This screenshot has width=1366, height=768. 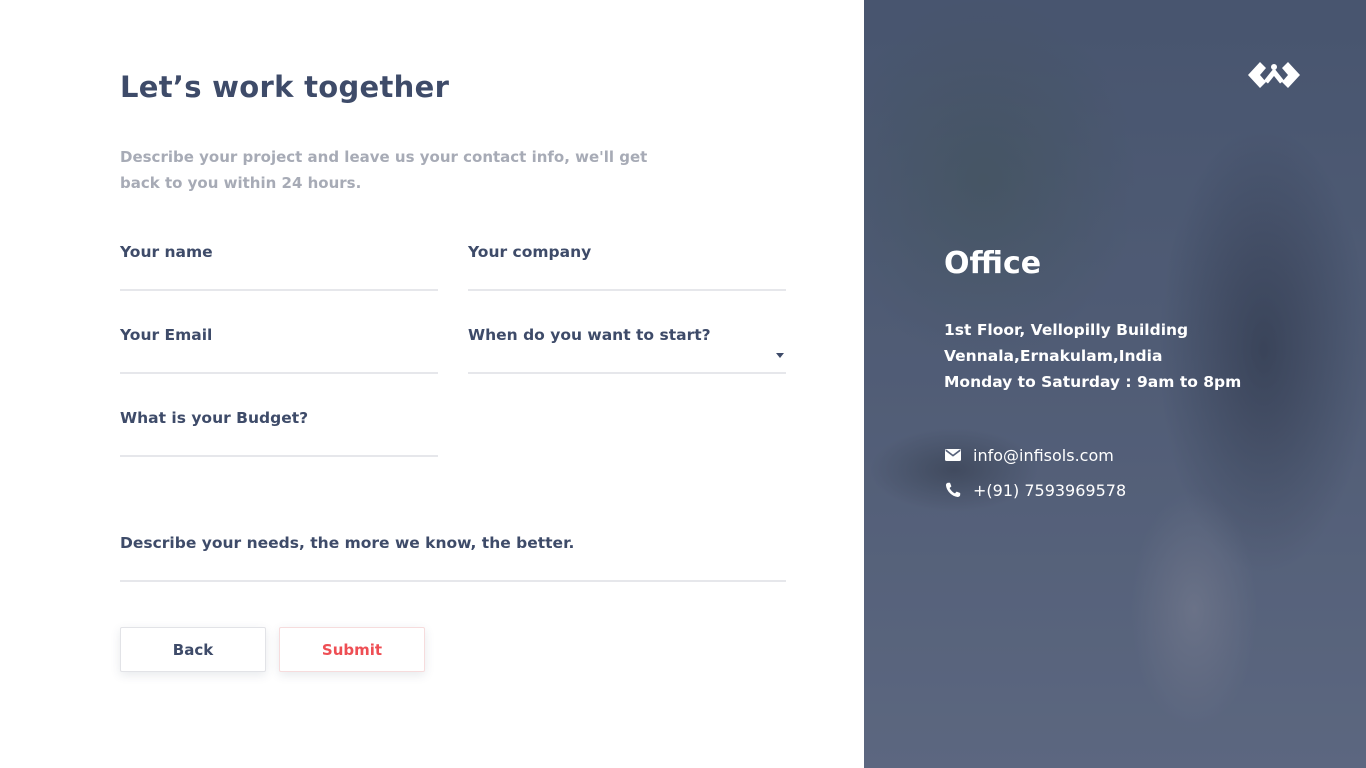 What do you see at coordinates (193, 649) in the screenshot?
I see `back-button: Back` at bounding box center [193, 649].